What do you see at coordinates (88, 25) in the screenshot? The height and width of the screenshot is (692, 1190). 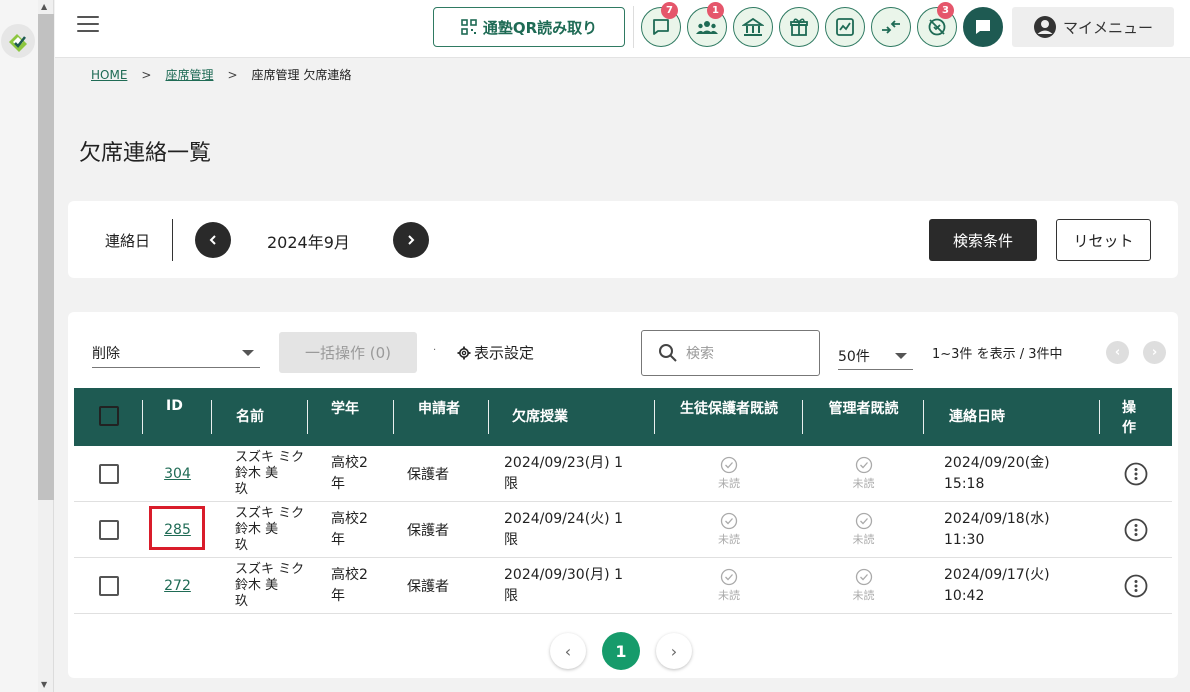 I see `hamburger-menu-icon` at bounding box center [88, 25].